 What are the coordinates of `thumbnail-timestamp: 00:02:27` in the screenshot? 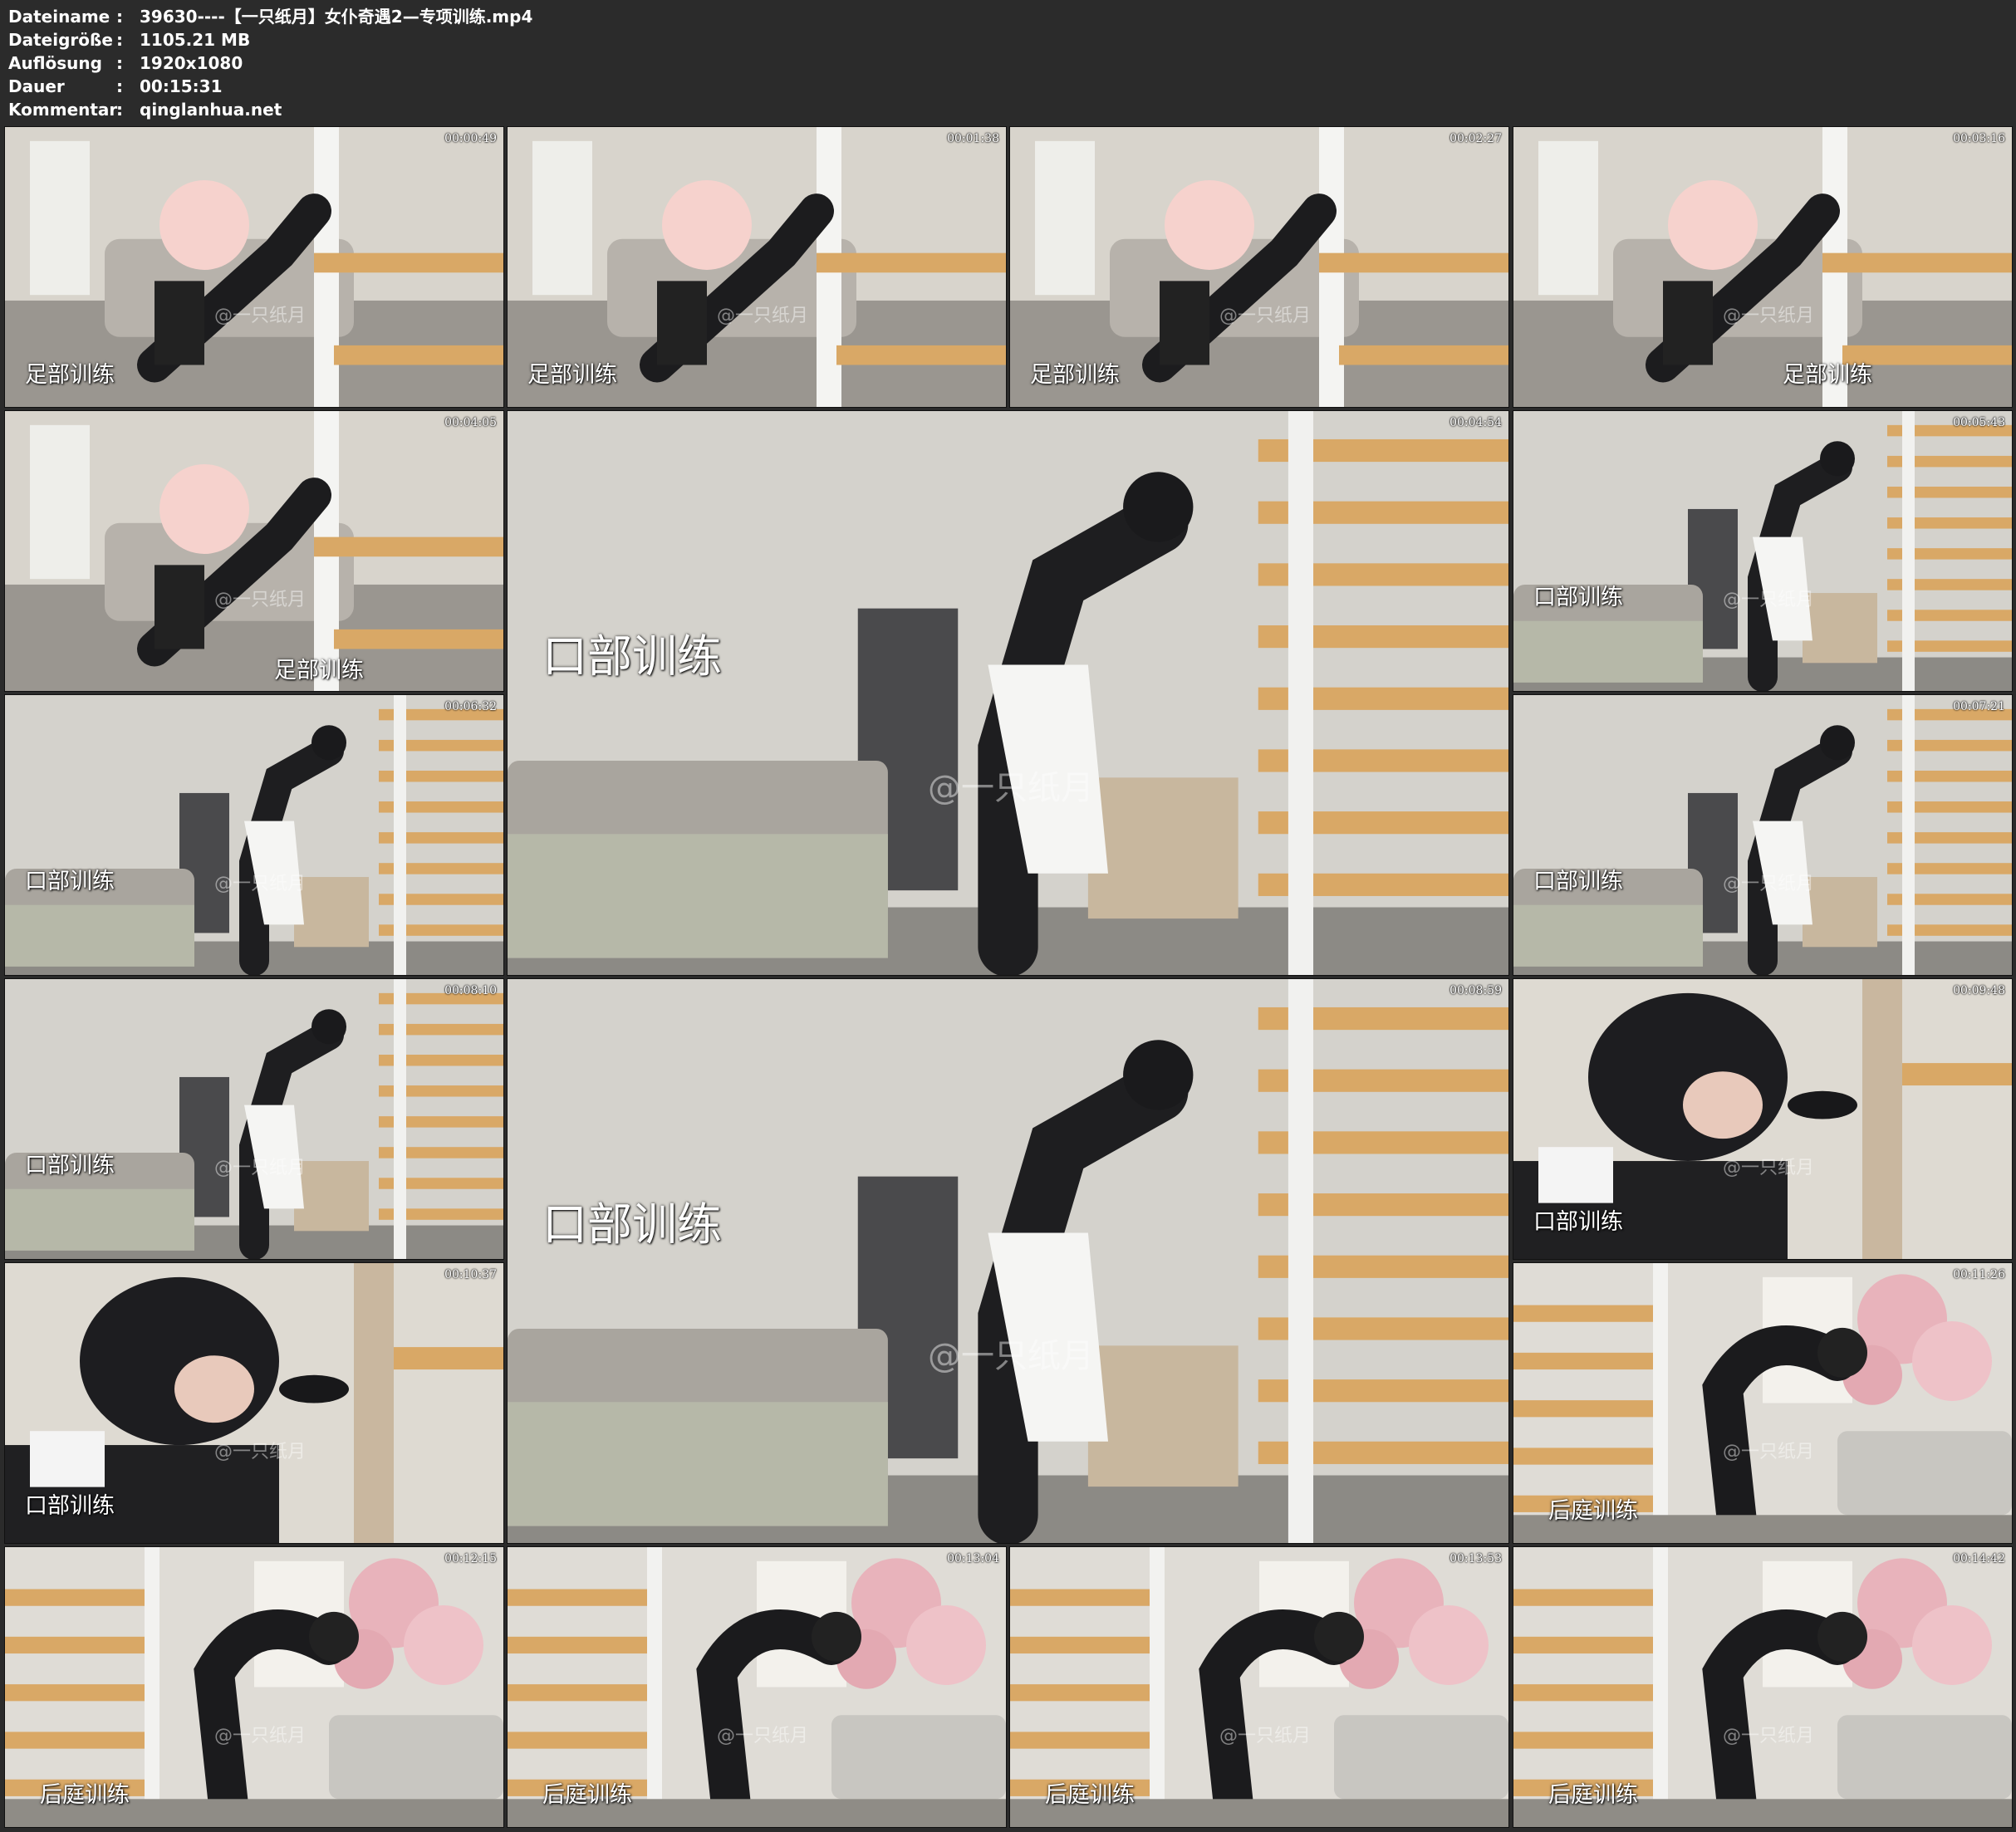 It's located at (1475, 138).